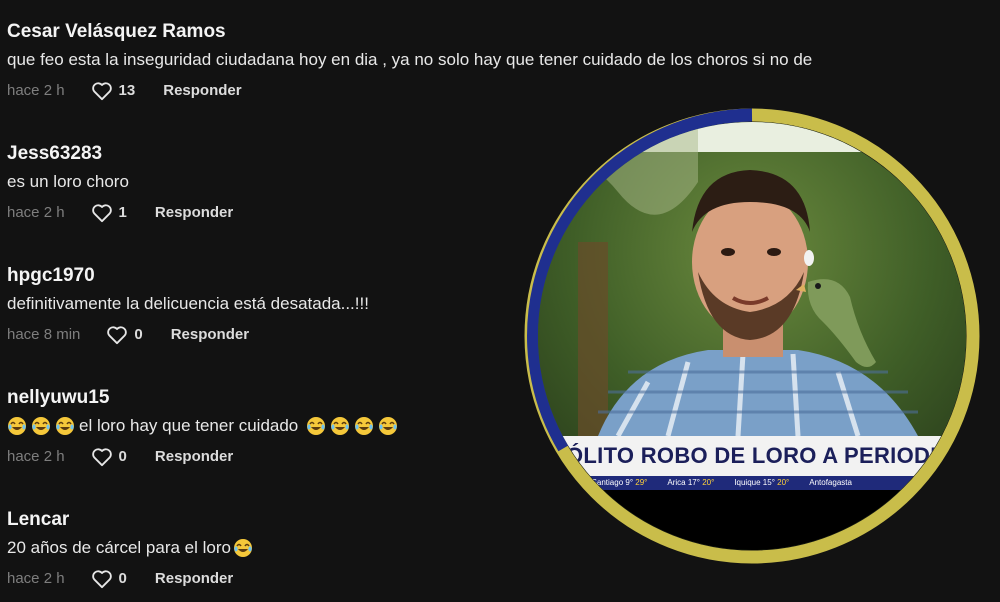  I want to click on like-button: 1, so click(109, 213).